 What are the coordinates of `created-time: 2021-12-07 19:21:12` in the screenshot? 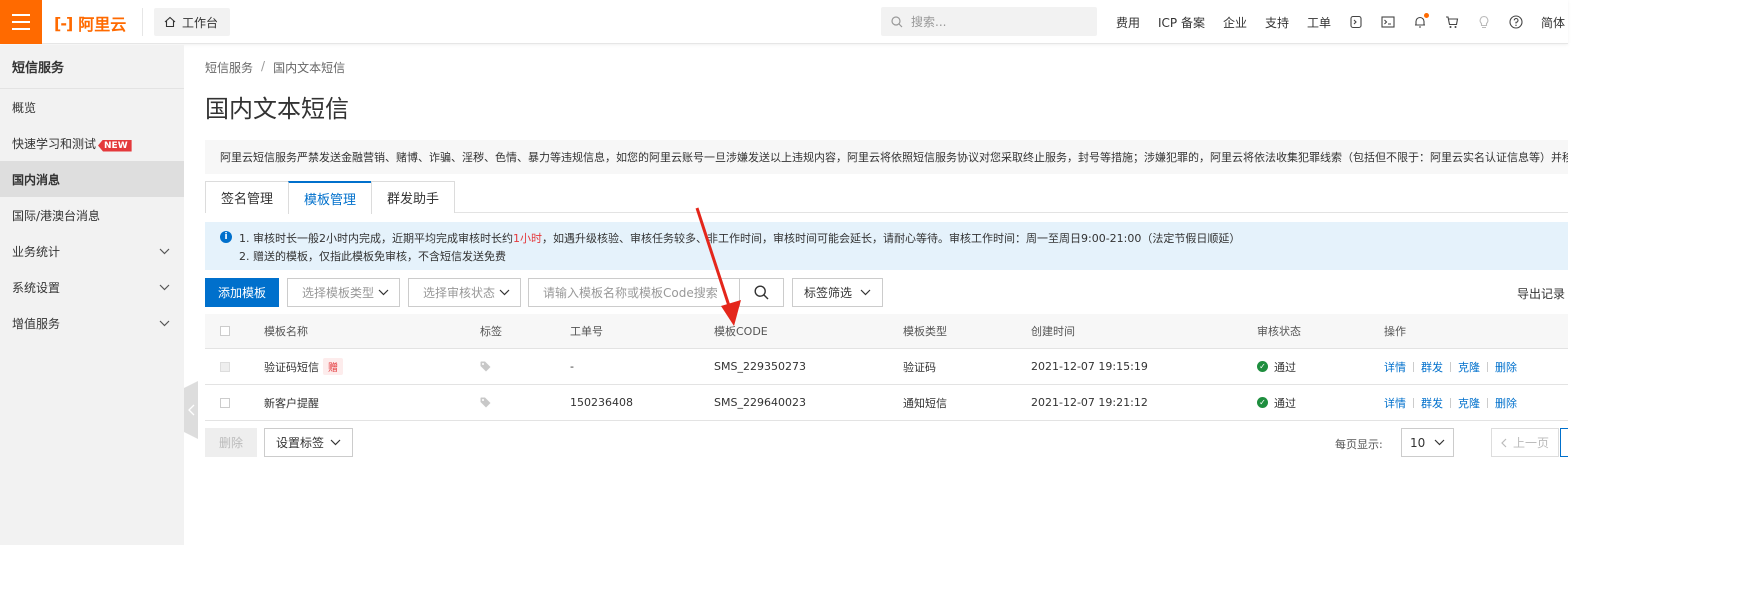 It's located at (1089, 402).